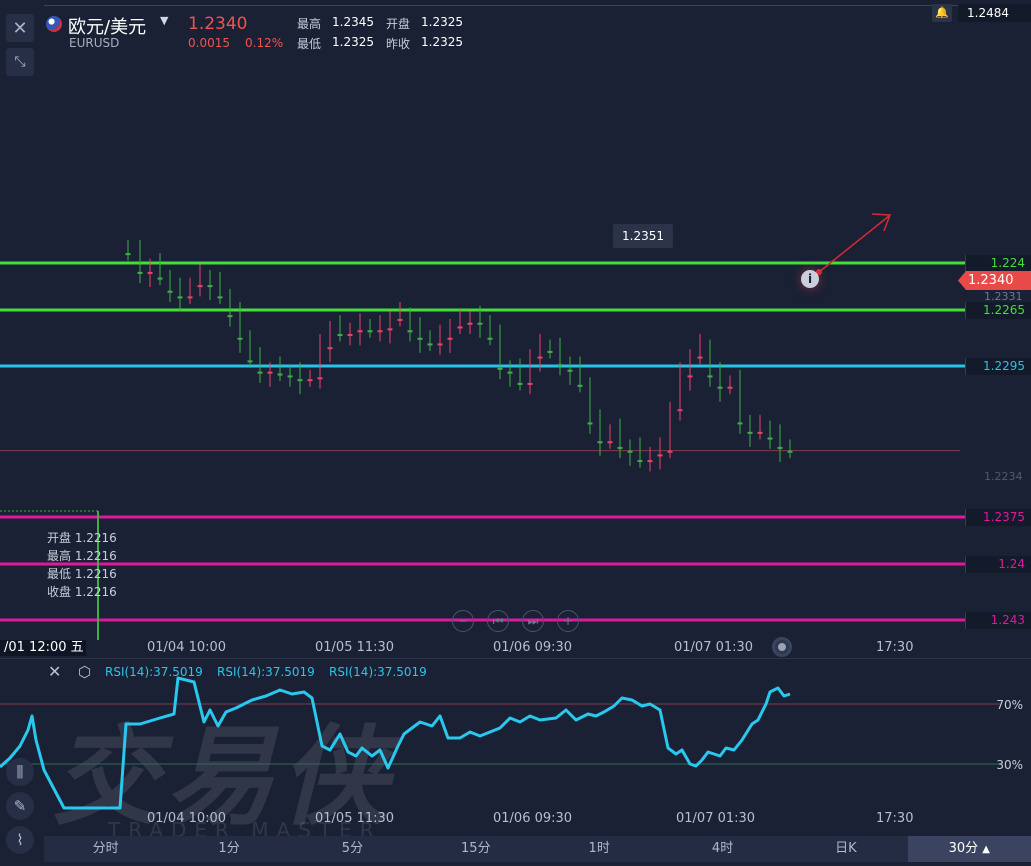 Image resolution: width=1031 pixels, height=866 pixels. I want to click on period-tab: 日K, so click(845, 849).